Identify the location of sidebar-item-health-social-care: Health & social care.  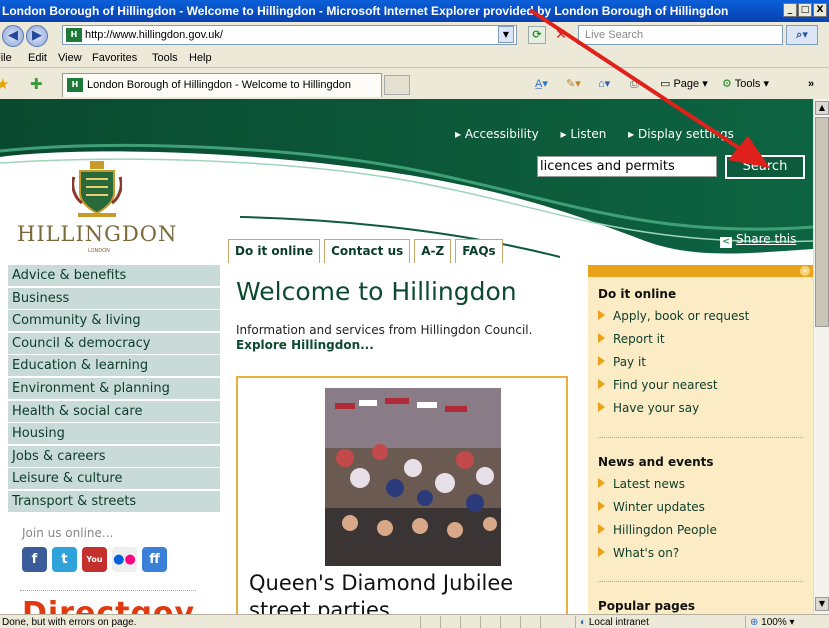
(114, 411).